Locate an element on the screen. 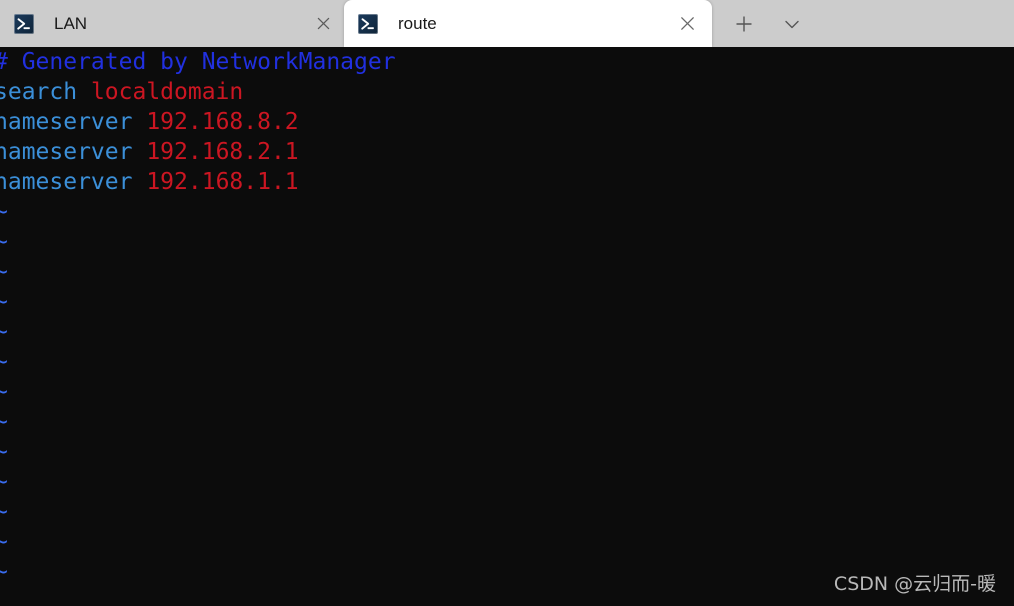 The height and width of the screenshot is (606, 1014). tab-bar-controls is located at coordinates (764, 23).